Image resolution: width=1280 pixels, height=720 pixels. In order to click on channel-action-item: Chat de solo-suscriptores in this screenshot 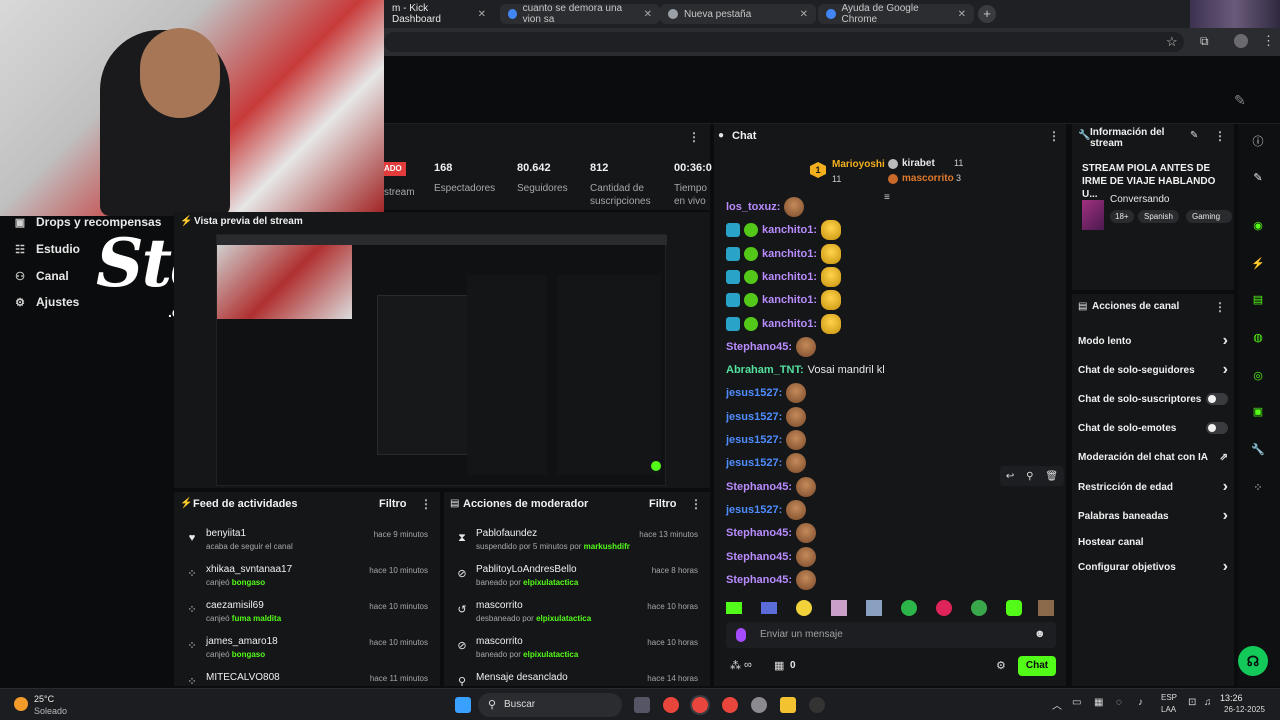, I will do `click(1153, 399)`.